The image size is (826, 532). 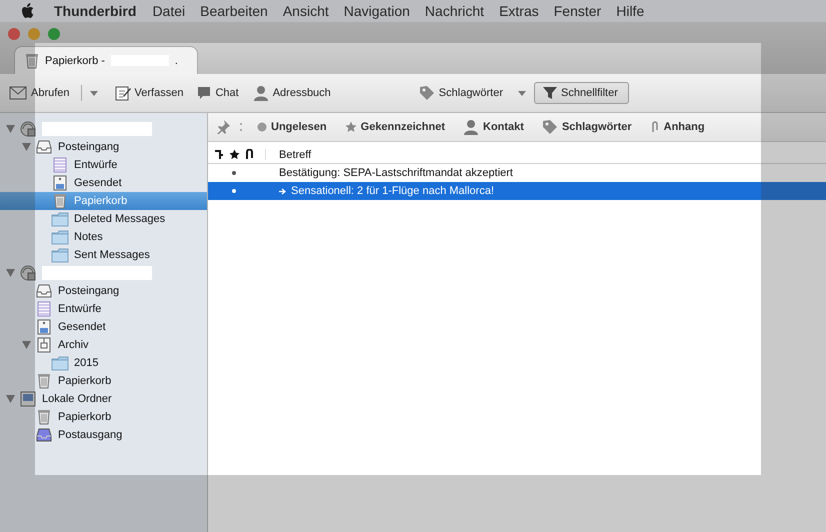 I want to click on apple-logo-icon, so click(x=27, y=11).